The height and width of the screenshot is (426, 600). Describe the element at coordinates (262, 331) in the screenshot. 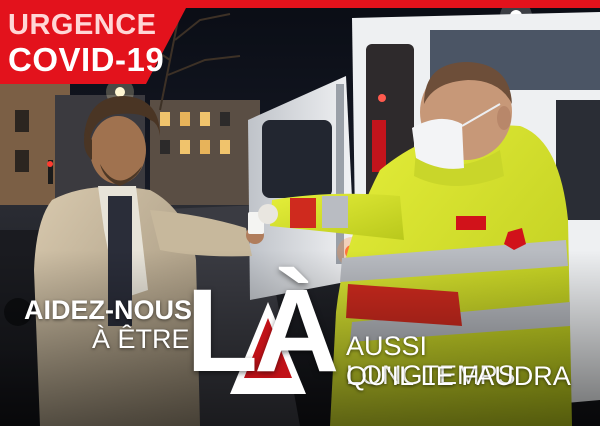

I see `slogan-emphasis: LÀ` at that location.